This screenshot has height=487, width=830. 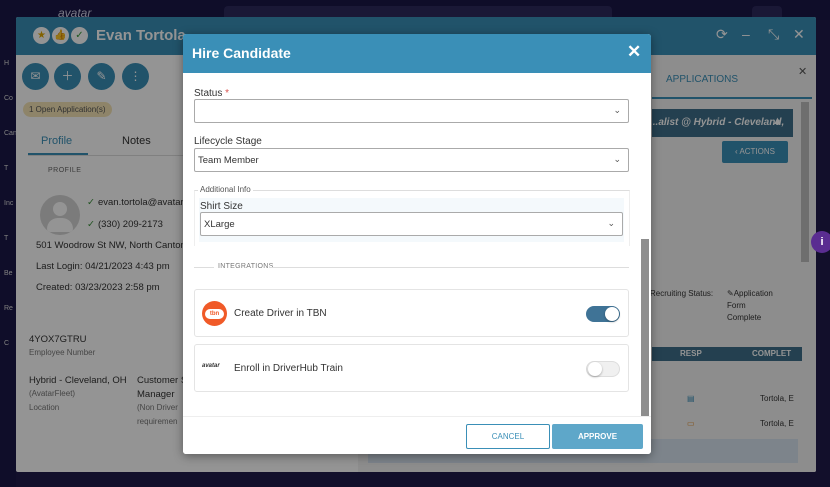 I want to click on status-label: Status *, so click(x=211, y=93).